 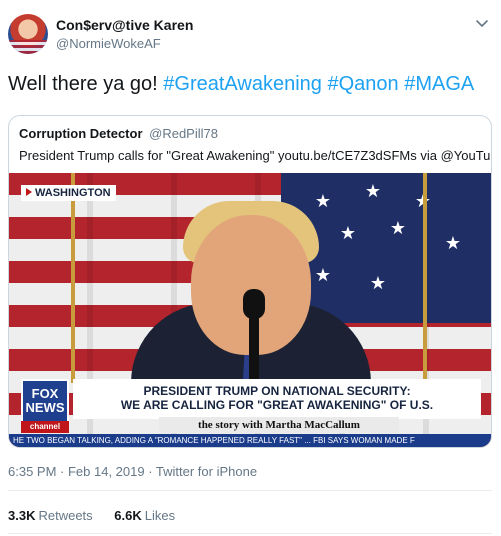 What do you see at coordinates (100, 515) in the screenshot?
I see `tweet-stats: 3.3K Retweets 6.6K Likes` at bounding box center [100, 515].